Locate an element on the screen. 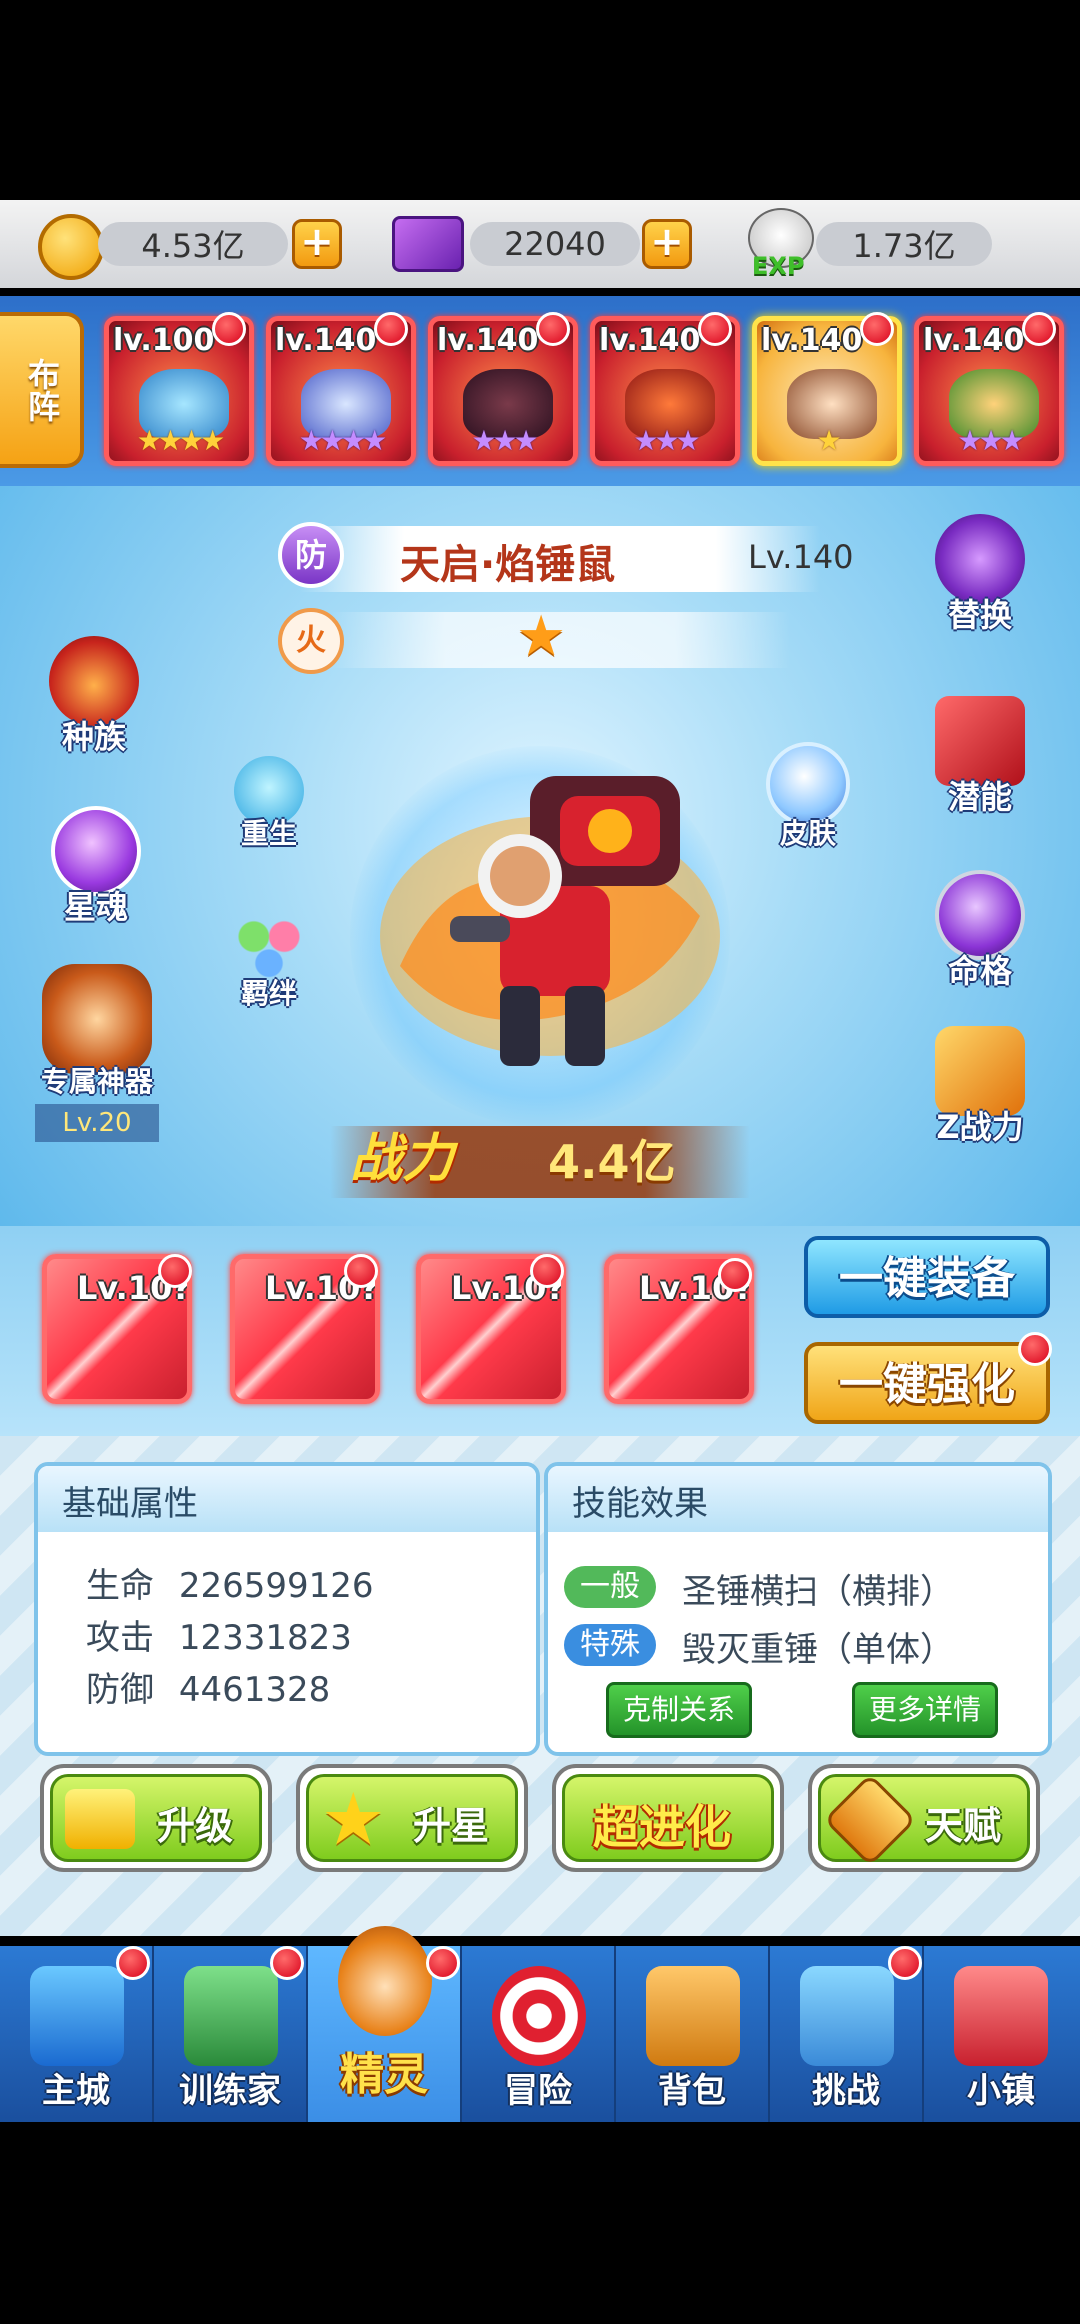 The height and width of the screenshot is (2324, 1080). nav-item-adventure: 冒险 is located at coordinates (539, 2034).